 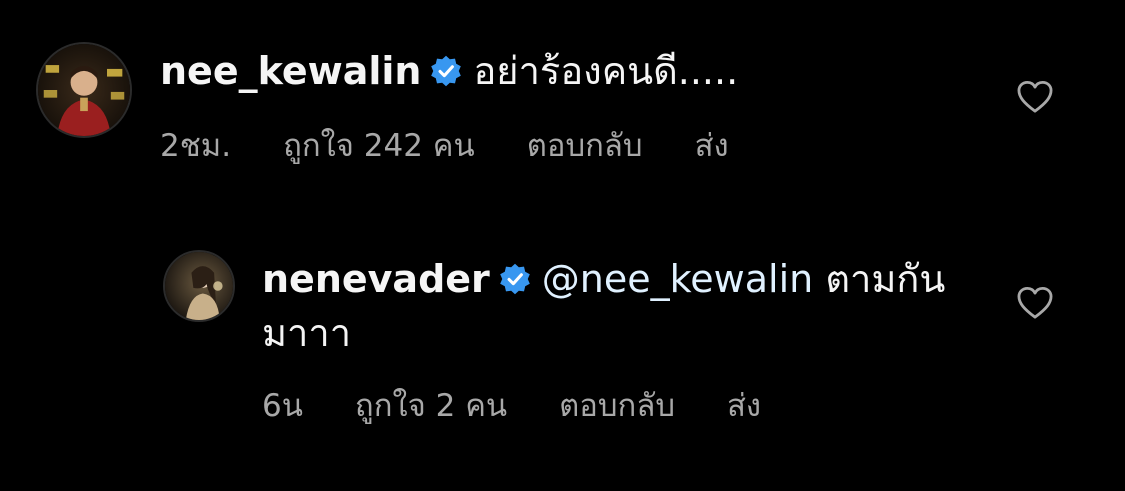 What do you see at coordinates (282, 406) in the screenshot?
I see `timestamp: 6น` at bounding box center [282, 406].